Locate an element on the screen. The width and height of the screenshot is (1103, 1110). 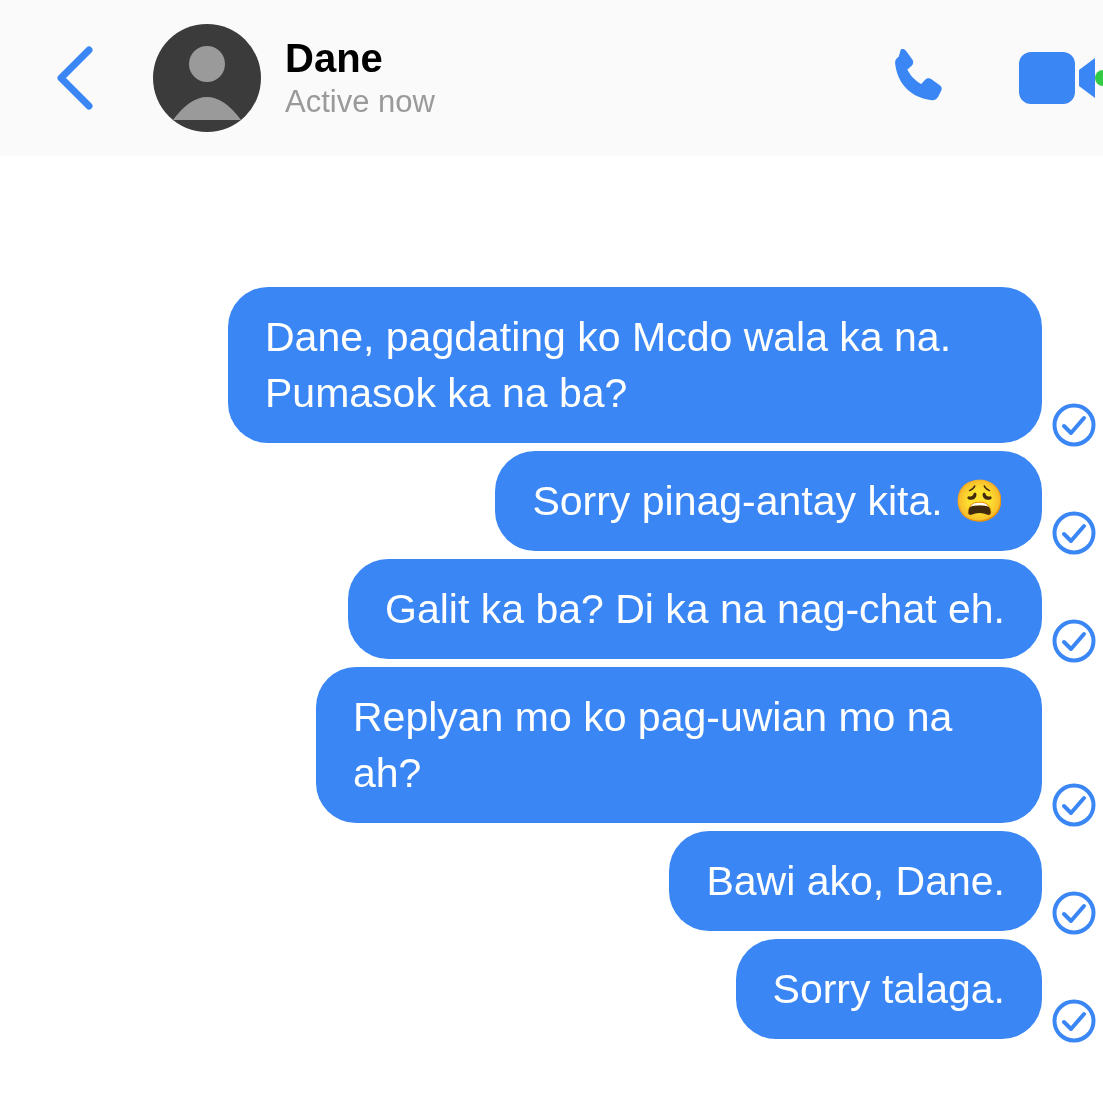
message-bubble: Bawi ako, Dane. is located at coordinates (855, 881).